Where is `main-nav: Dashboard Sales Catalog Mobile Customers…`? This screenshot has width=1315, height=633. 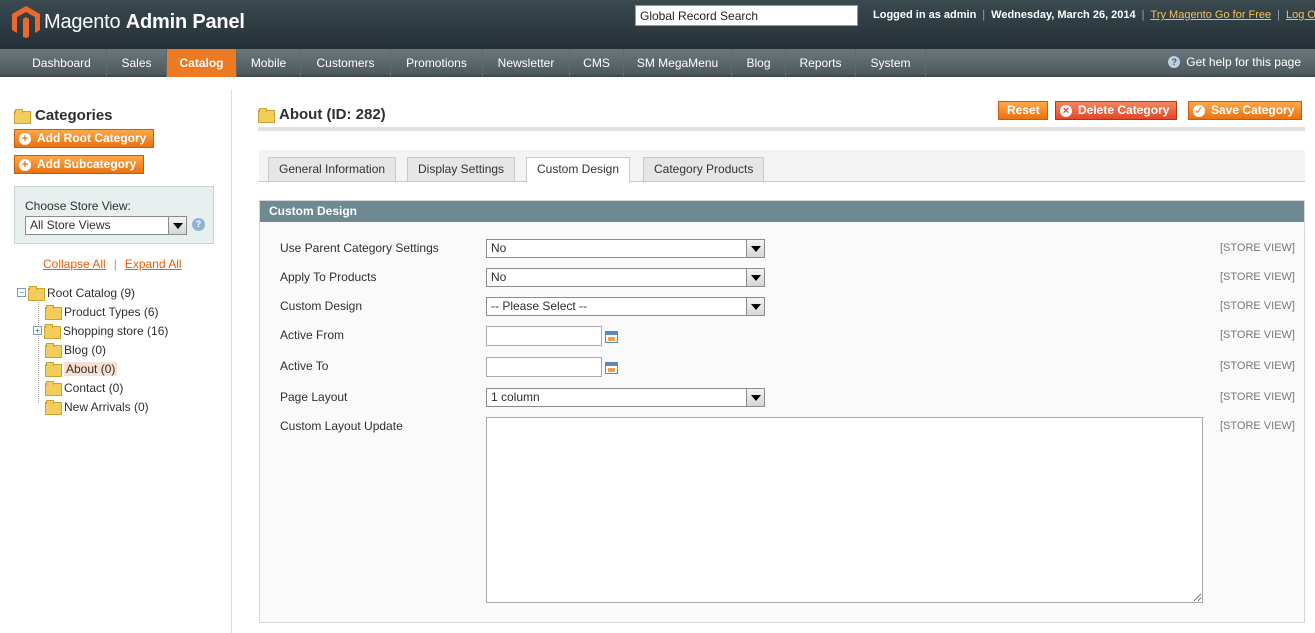
main-nav: Dashboard Sales Catalog Mobile Customers… is located at coordinates (657, 63).